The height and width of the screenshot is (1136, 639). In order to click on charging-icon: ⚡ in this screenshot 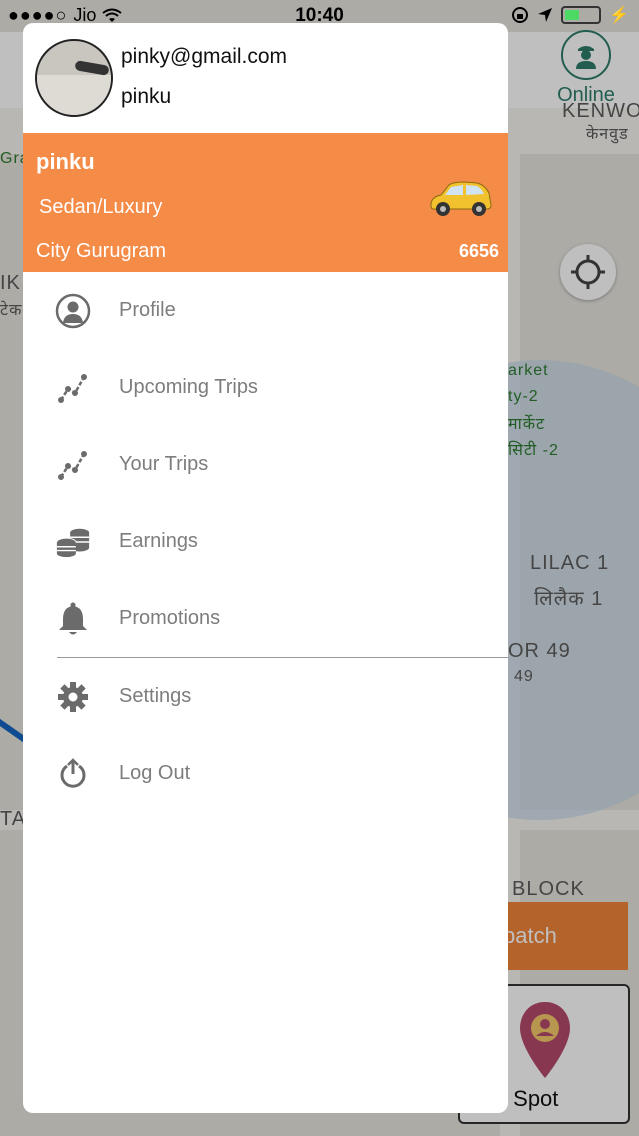, I will do `click(619, 15)`.